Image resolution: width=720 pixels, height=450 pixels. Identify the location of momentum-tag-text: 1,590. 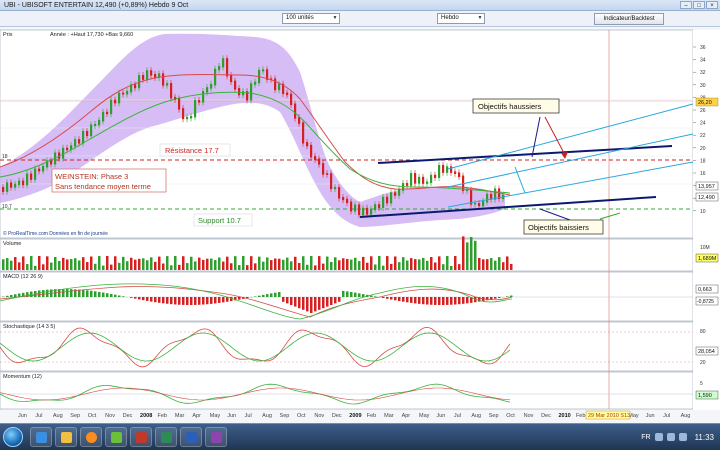
(705, 396).